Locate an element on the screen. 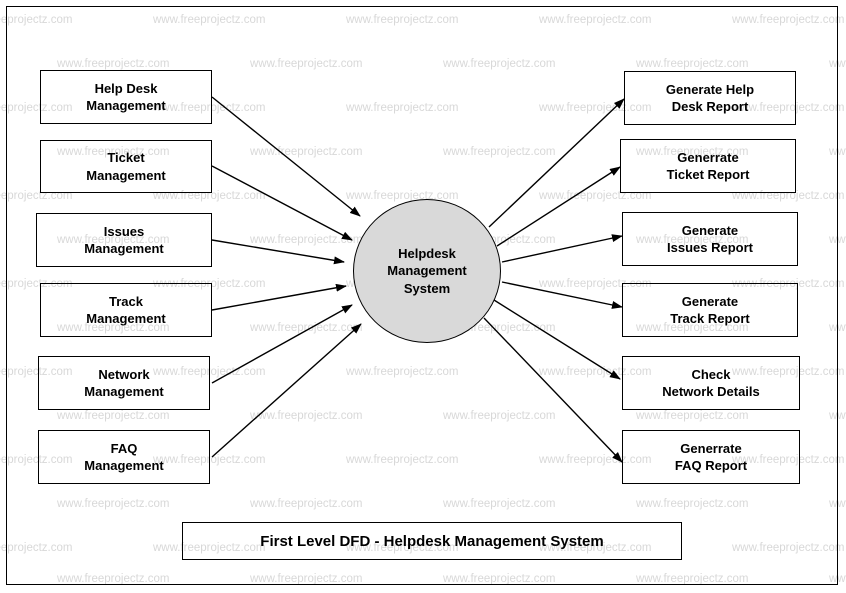 This screenshot has width=846, height=593. entity-generate-issues-report: Generate Issues Report is located at coordinates (710, 239).